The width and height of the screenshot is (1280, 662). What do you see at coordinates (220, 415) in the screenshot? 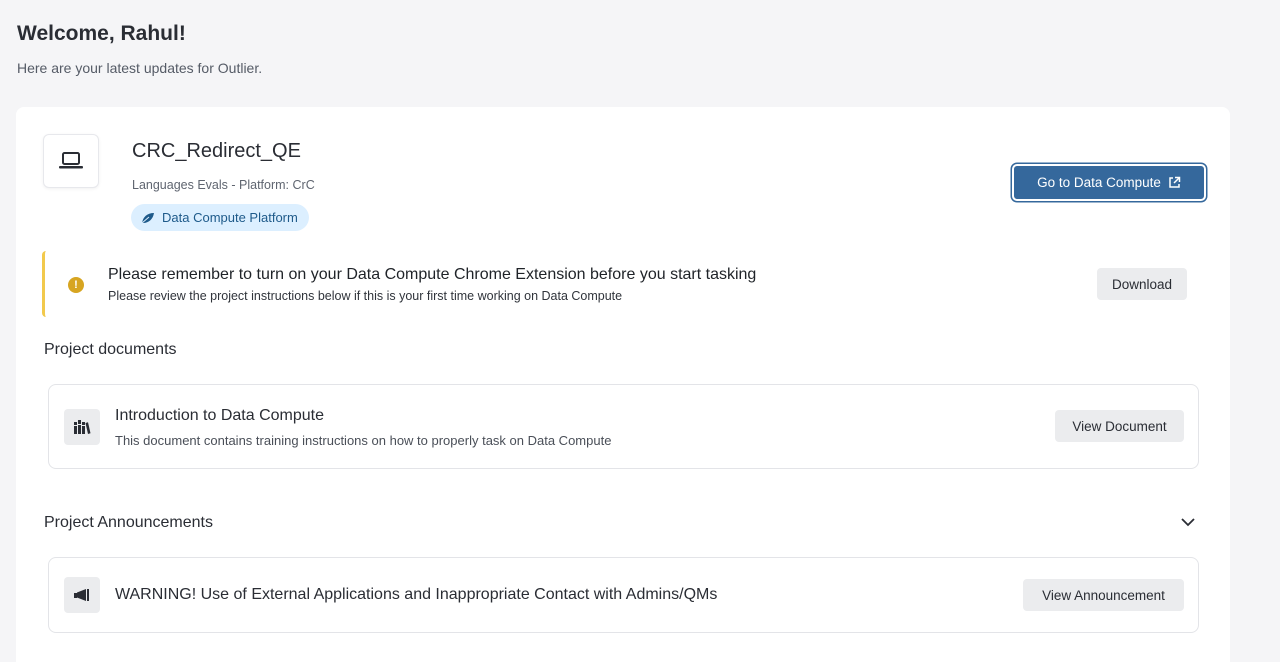
I see `document-title: Introduction to Data Compute` at bounding box center [220, 415].